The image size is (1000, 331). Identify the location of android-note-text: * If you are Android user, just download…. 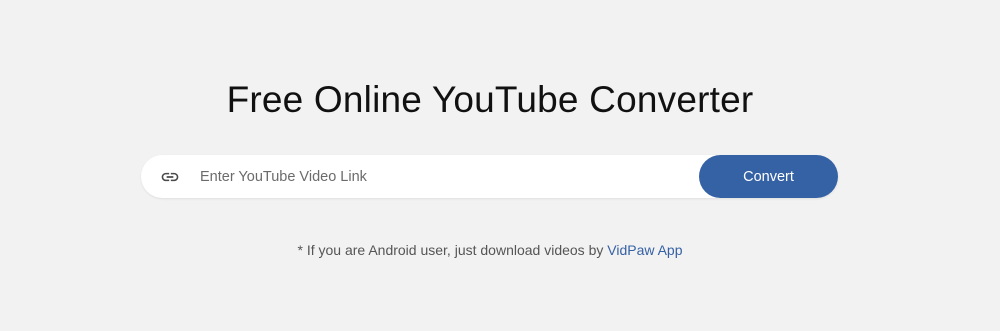
(450, 250).